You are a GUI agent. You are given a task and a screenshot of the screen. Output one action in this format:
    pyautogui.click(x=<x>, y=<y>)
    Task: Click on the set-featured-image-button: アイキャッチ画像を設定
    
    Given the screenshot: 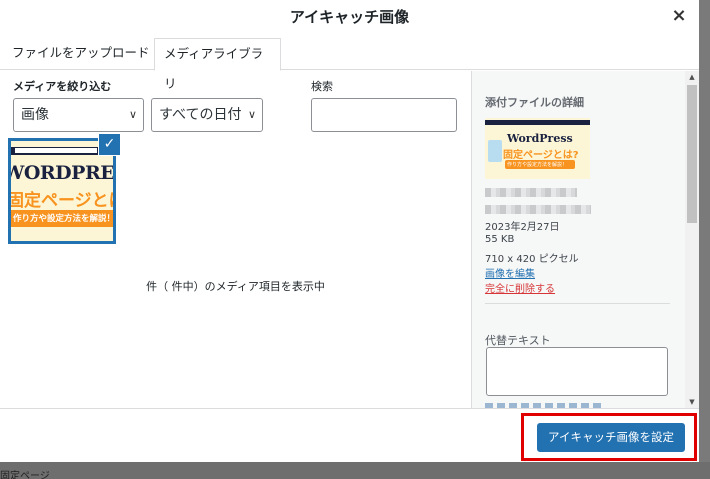 What is the action you would take?
    pyautogui.click(x=611, y=437)
    